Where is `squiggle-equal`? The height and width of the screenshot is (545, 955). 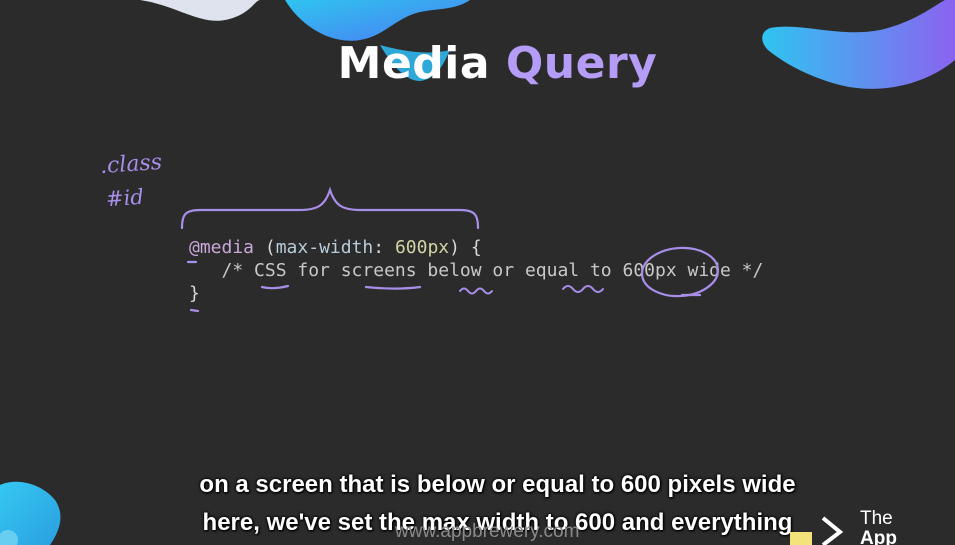 squiggle-equal is located at coordinates (583, 289).